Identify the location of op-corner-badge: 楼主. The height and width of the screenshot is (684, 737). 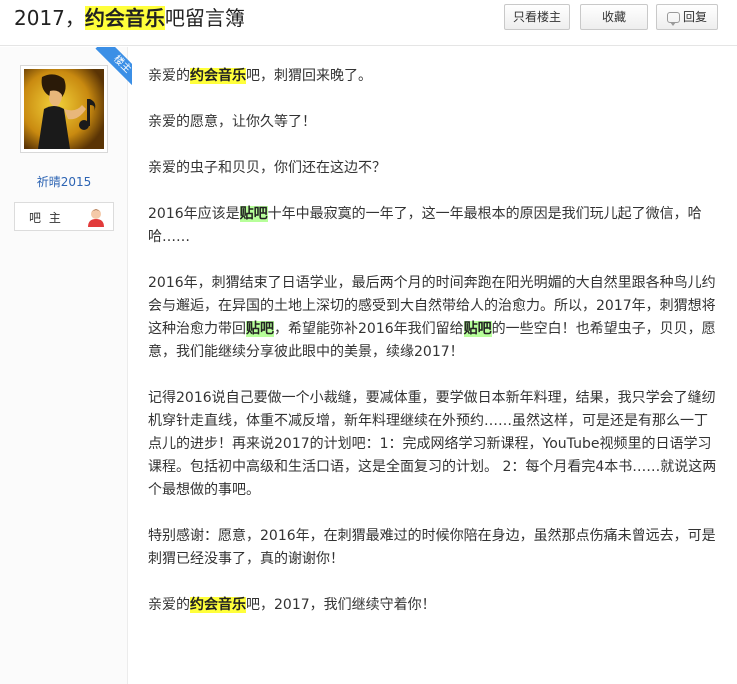
(111, 68).